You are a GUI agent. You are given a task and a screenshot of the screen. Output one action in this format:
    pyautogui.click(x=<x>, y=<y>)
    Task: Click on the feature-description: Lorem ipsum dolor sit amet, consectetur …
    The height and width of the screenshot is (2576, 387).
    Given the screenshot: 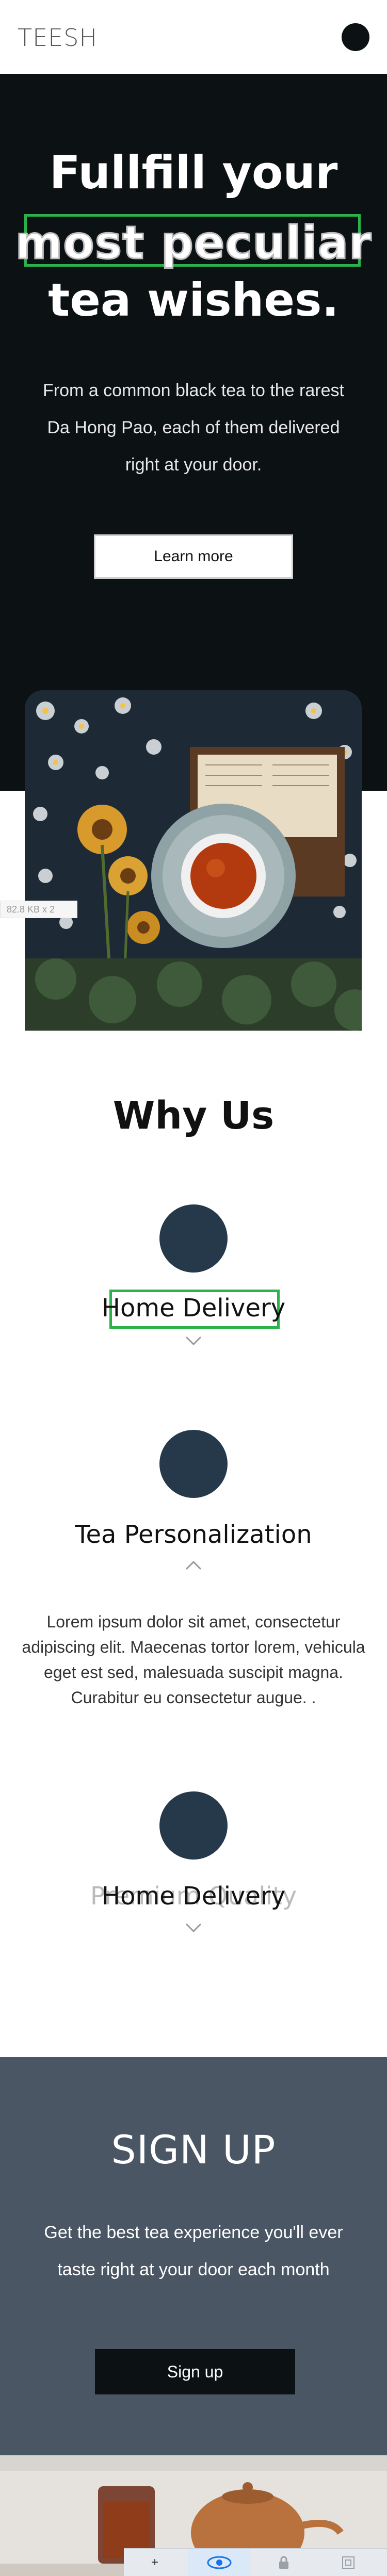 What is the action you would take?
    pyautogui.click(x=193, y=1660)
    